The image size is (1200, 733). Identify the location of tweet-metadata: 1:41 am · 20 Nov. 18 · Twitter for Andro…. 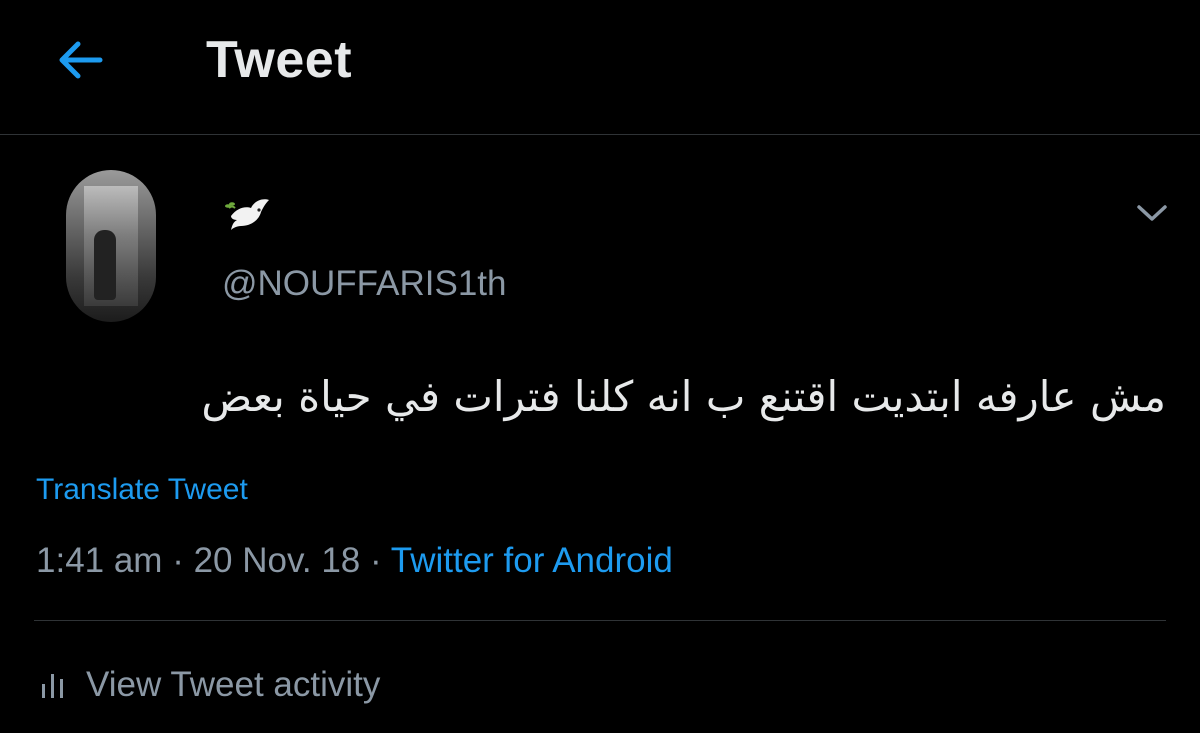
(354, 561).